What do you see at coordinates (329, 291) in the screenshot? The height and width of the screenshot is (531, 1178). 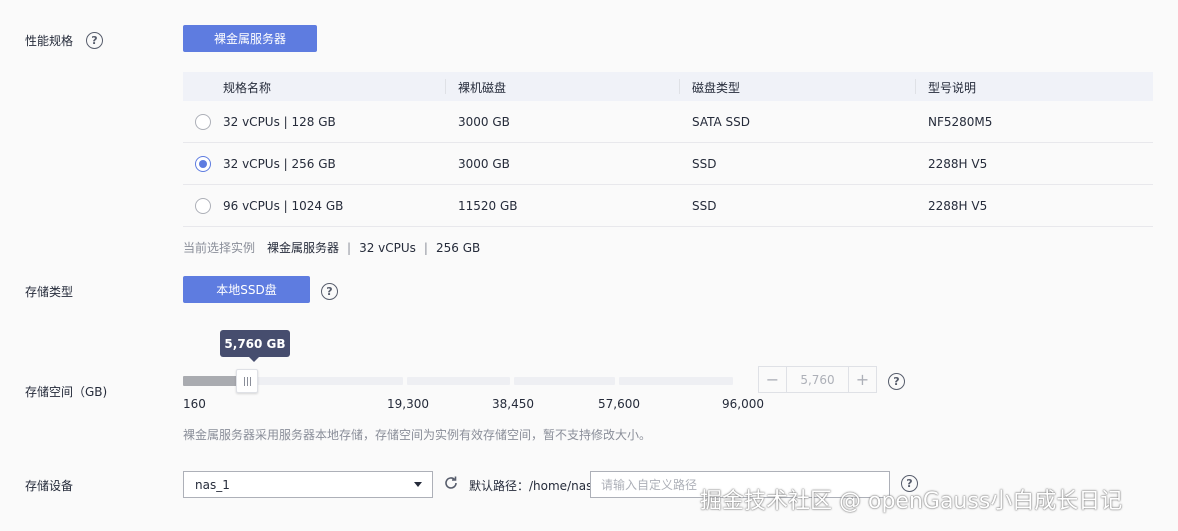 I see `storage-type-help-icon: ?` at bounding box center [329, 291].